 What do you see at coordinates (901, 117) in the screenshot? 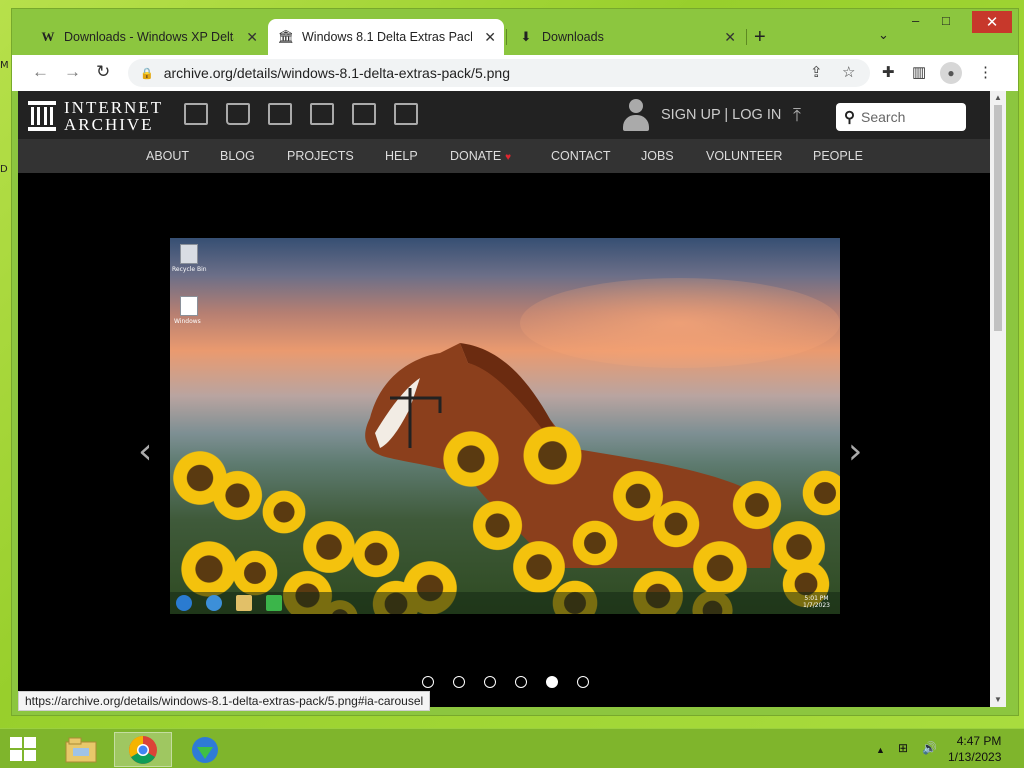
I see `ia-search-input: ⚲ Search` at bounding box center [901, 117].